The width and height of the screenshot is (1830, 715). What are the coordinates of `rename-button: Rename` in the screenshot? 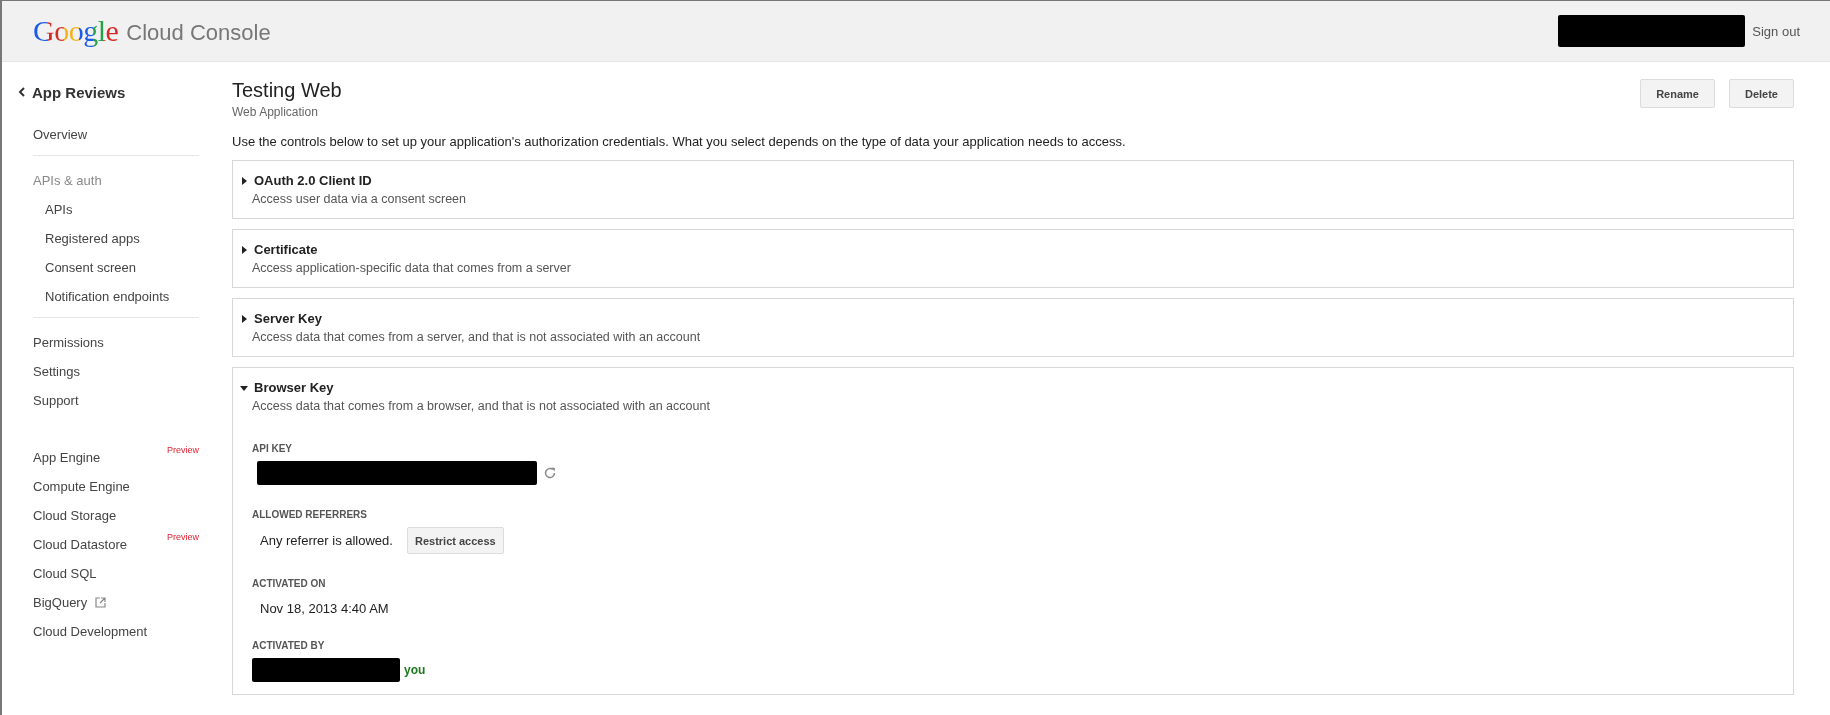 It's located at (1677, 93).